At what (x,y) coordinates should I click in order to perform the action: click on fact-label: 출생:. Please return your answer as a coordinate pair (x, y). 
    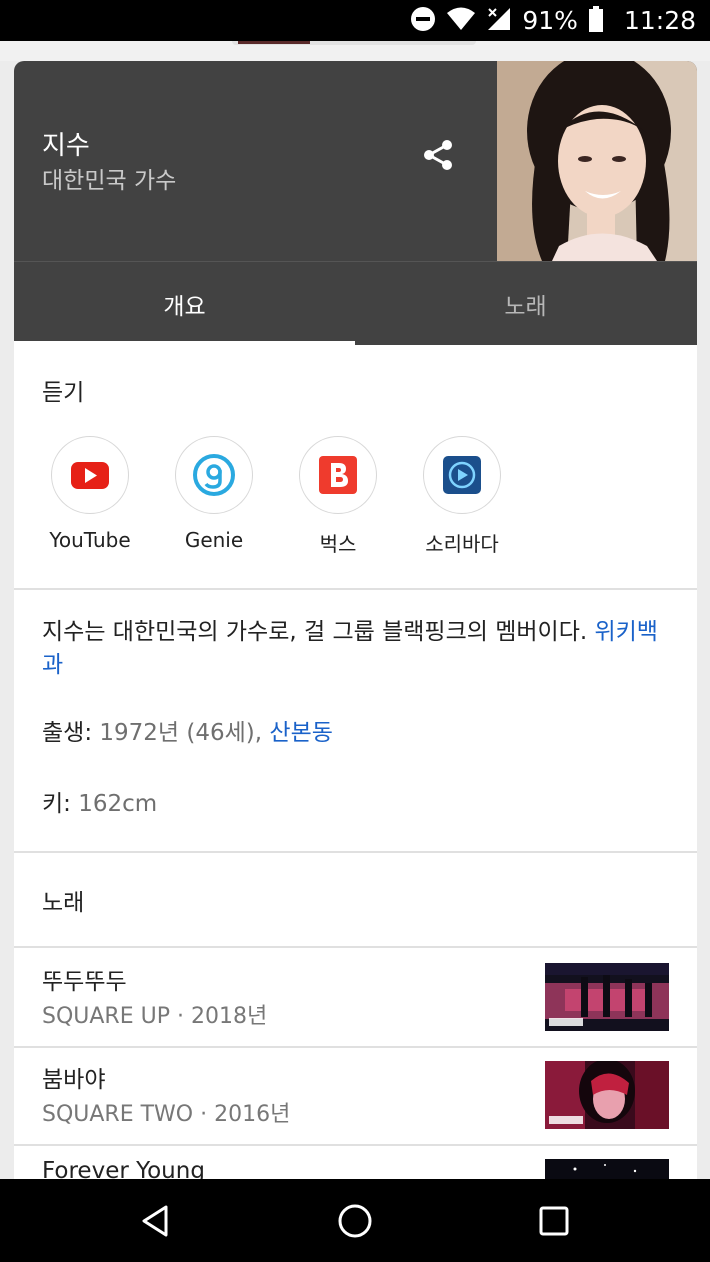
    Looking at the image, I should click on (67, 733).